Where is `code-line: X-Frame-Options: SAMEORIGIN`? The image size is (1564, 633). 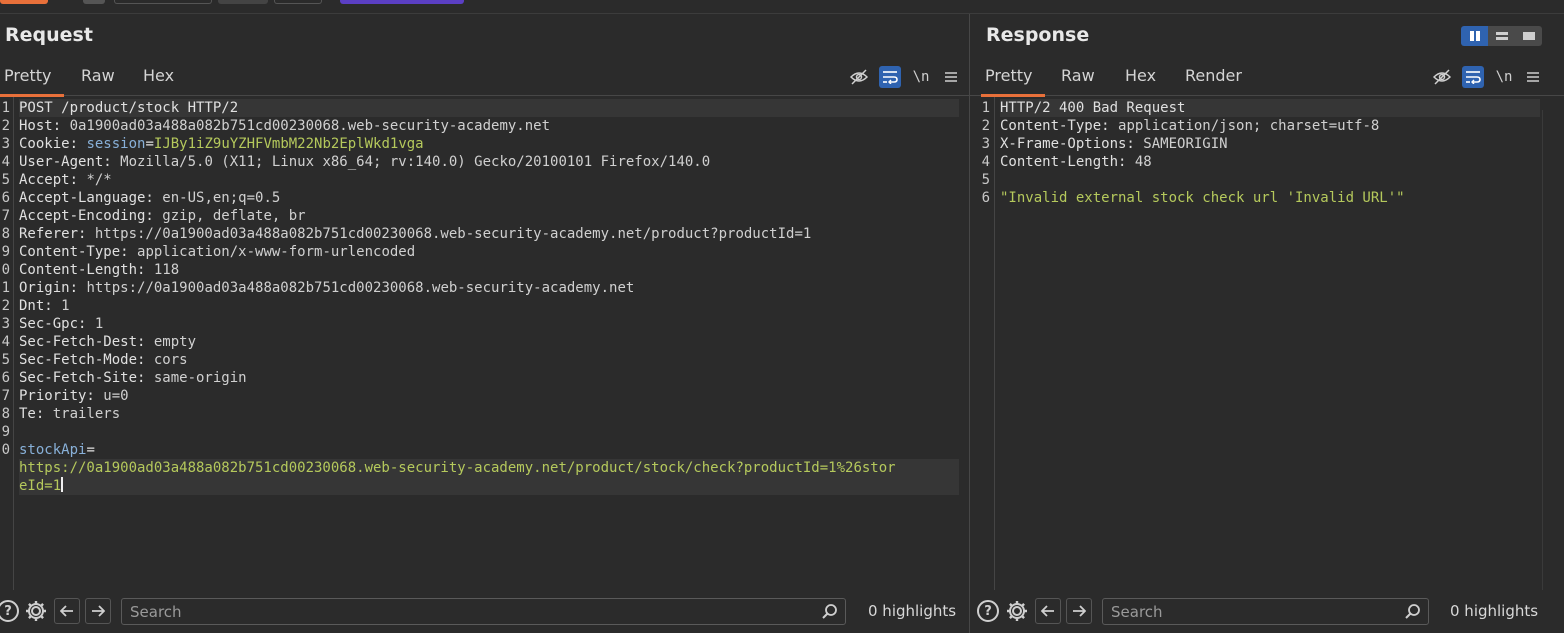
code-line: X-Frame-Options: SAMEORIGIN is located at coordinates (1270, 144).